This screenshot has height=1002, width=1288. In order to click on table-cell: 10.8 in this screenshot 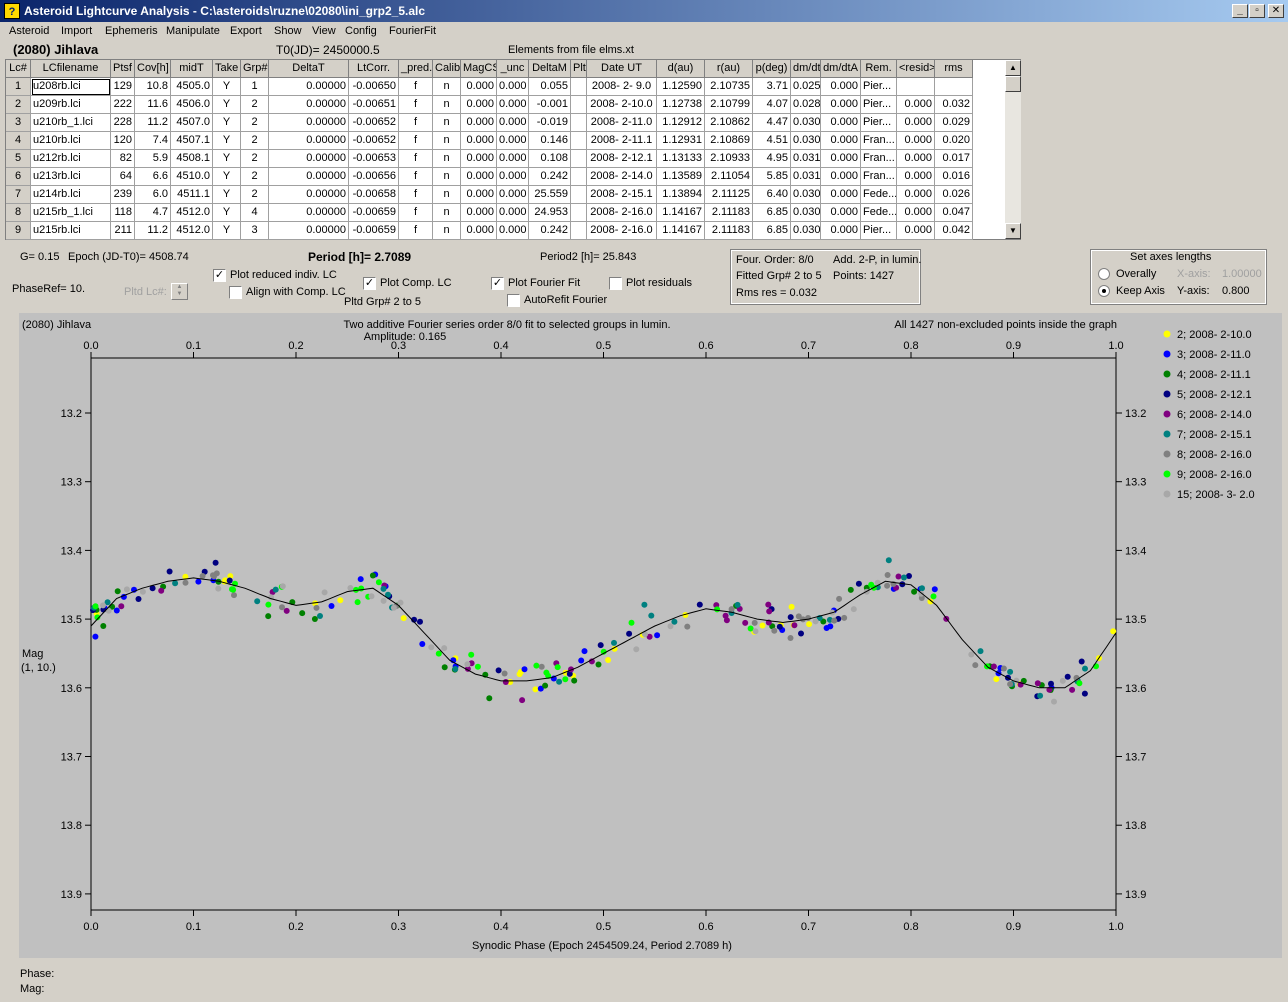, I will do `click(153, 87)`.